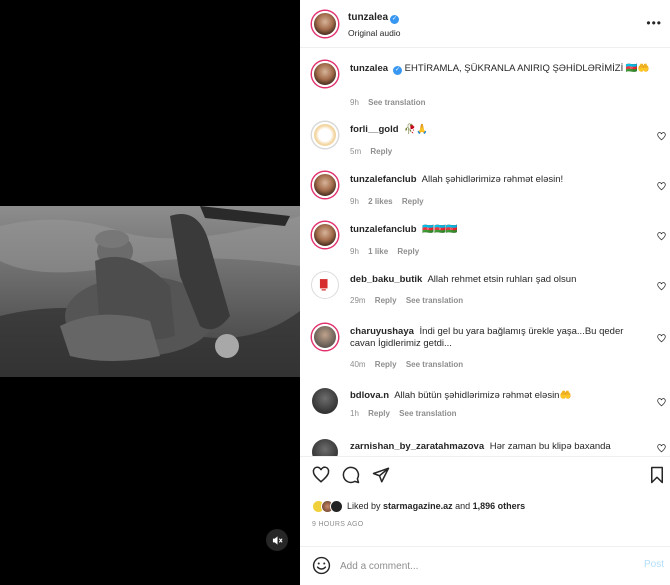  I want to click on bookmark-icon, so click(657, 475).